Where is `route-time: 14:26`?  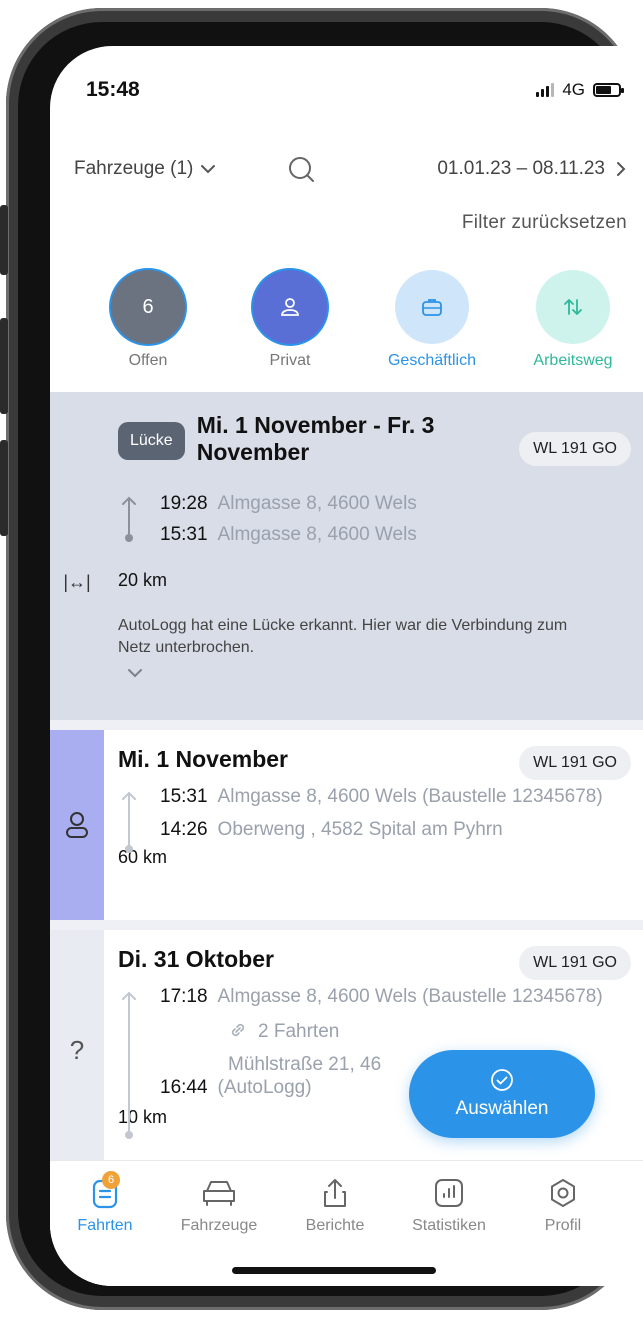 route-time: 14:26 is located at coordinates (184, 829).